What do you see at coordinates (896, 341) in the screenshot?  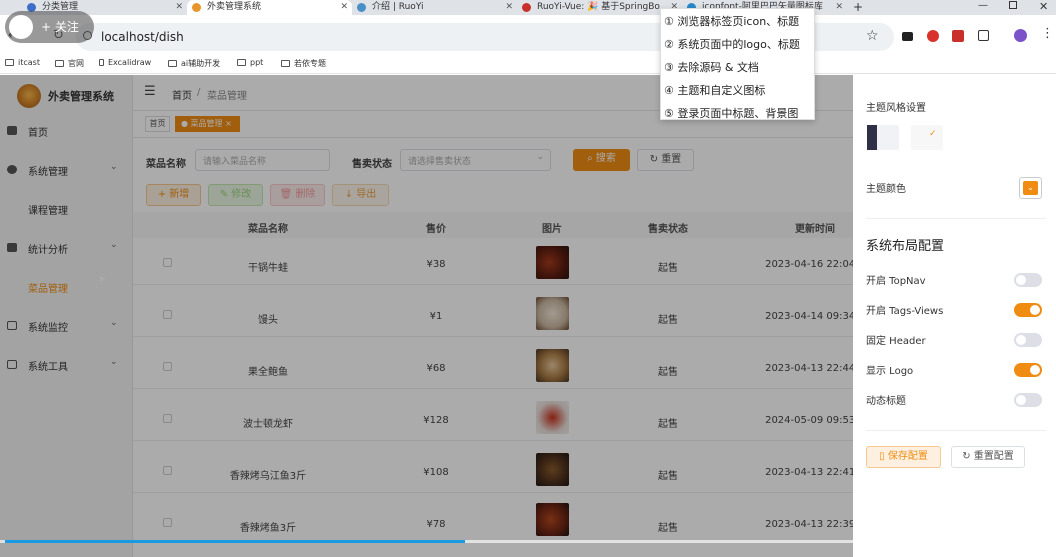 I see `fixed-header-label: 固定 Header` at bounding box center [896, 341].